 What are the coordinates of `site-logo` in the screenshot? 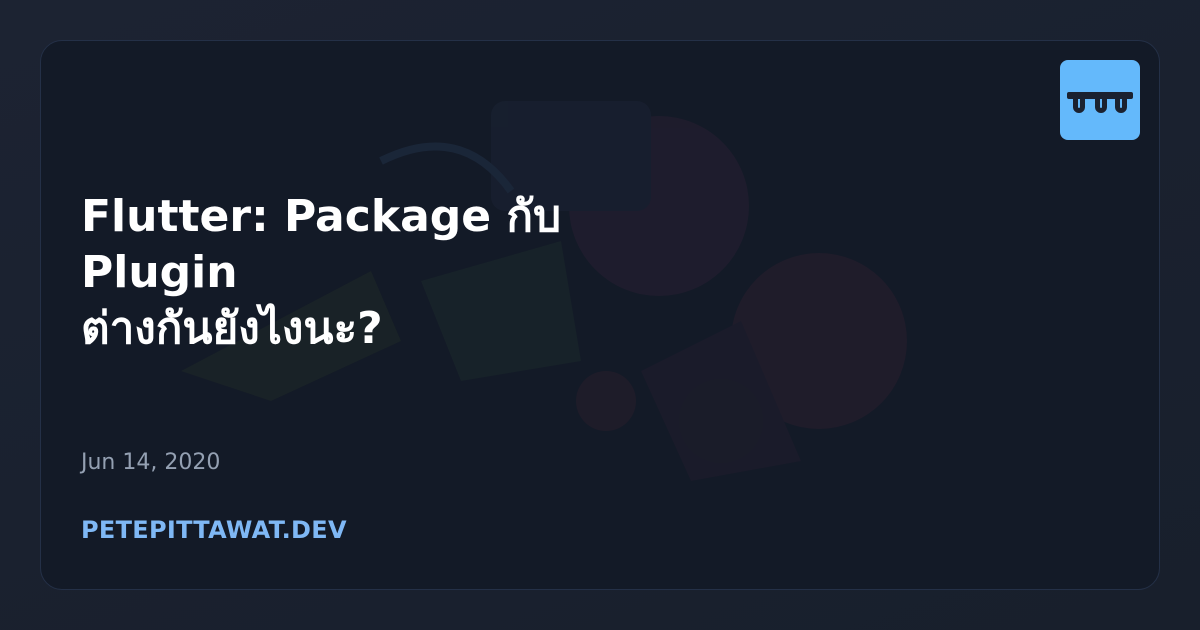 It's located at (1100, 100).